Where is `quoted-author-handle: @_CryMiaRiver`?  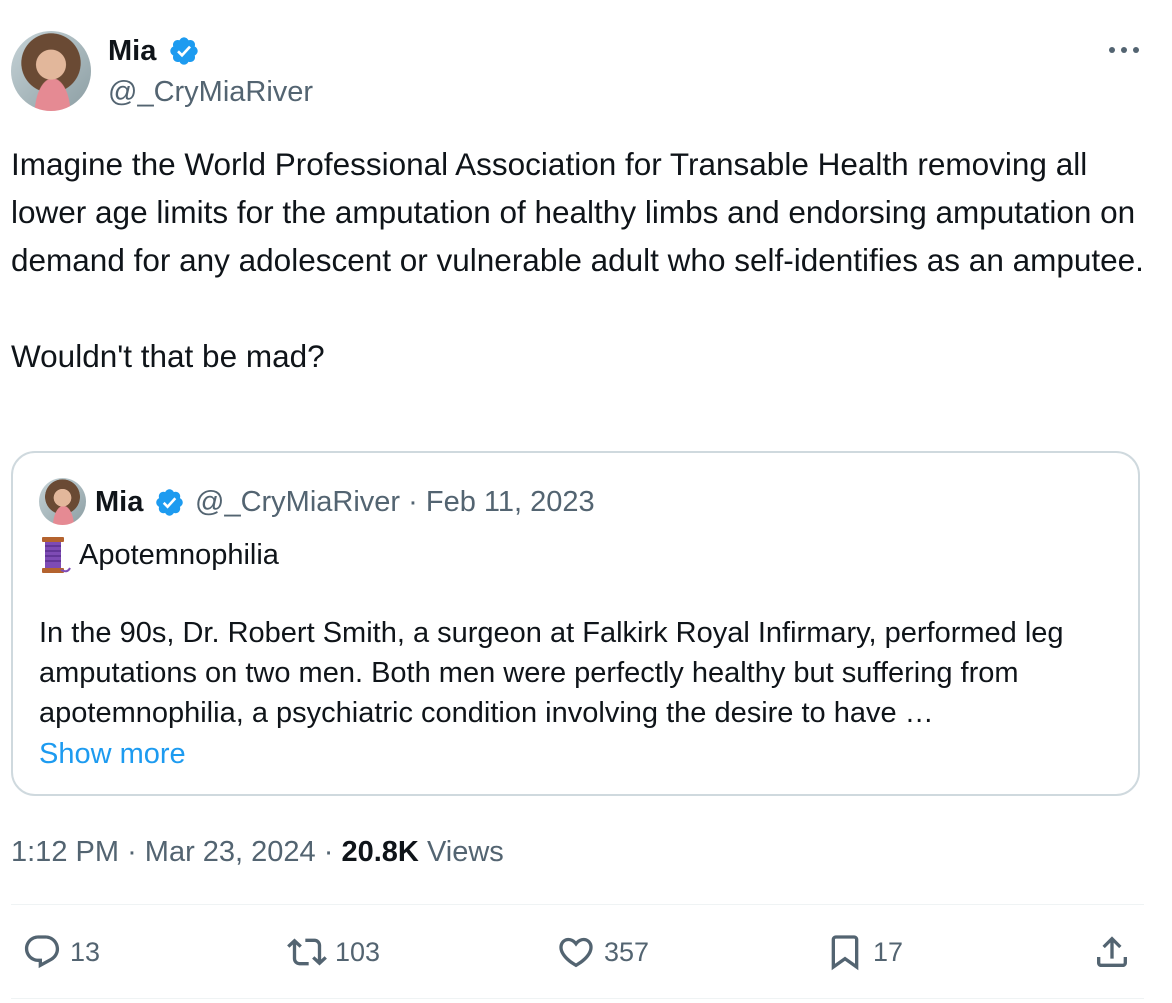 quoted-author-handle: @_CryMiaRiver is located at coordinates (298, 502).